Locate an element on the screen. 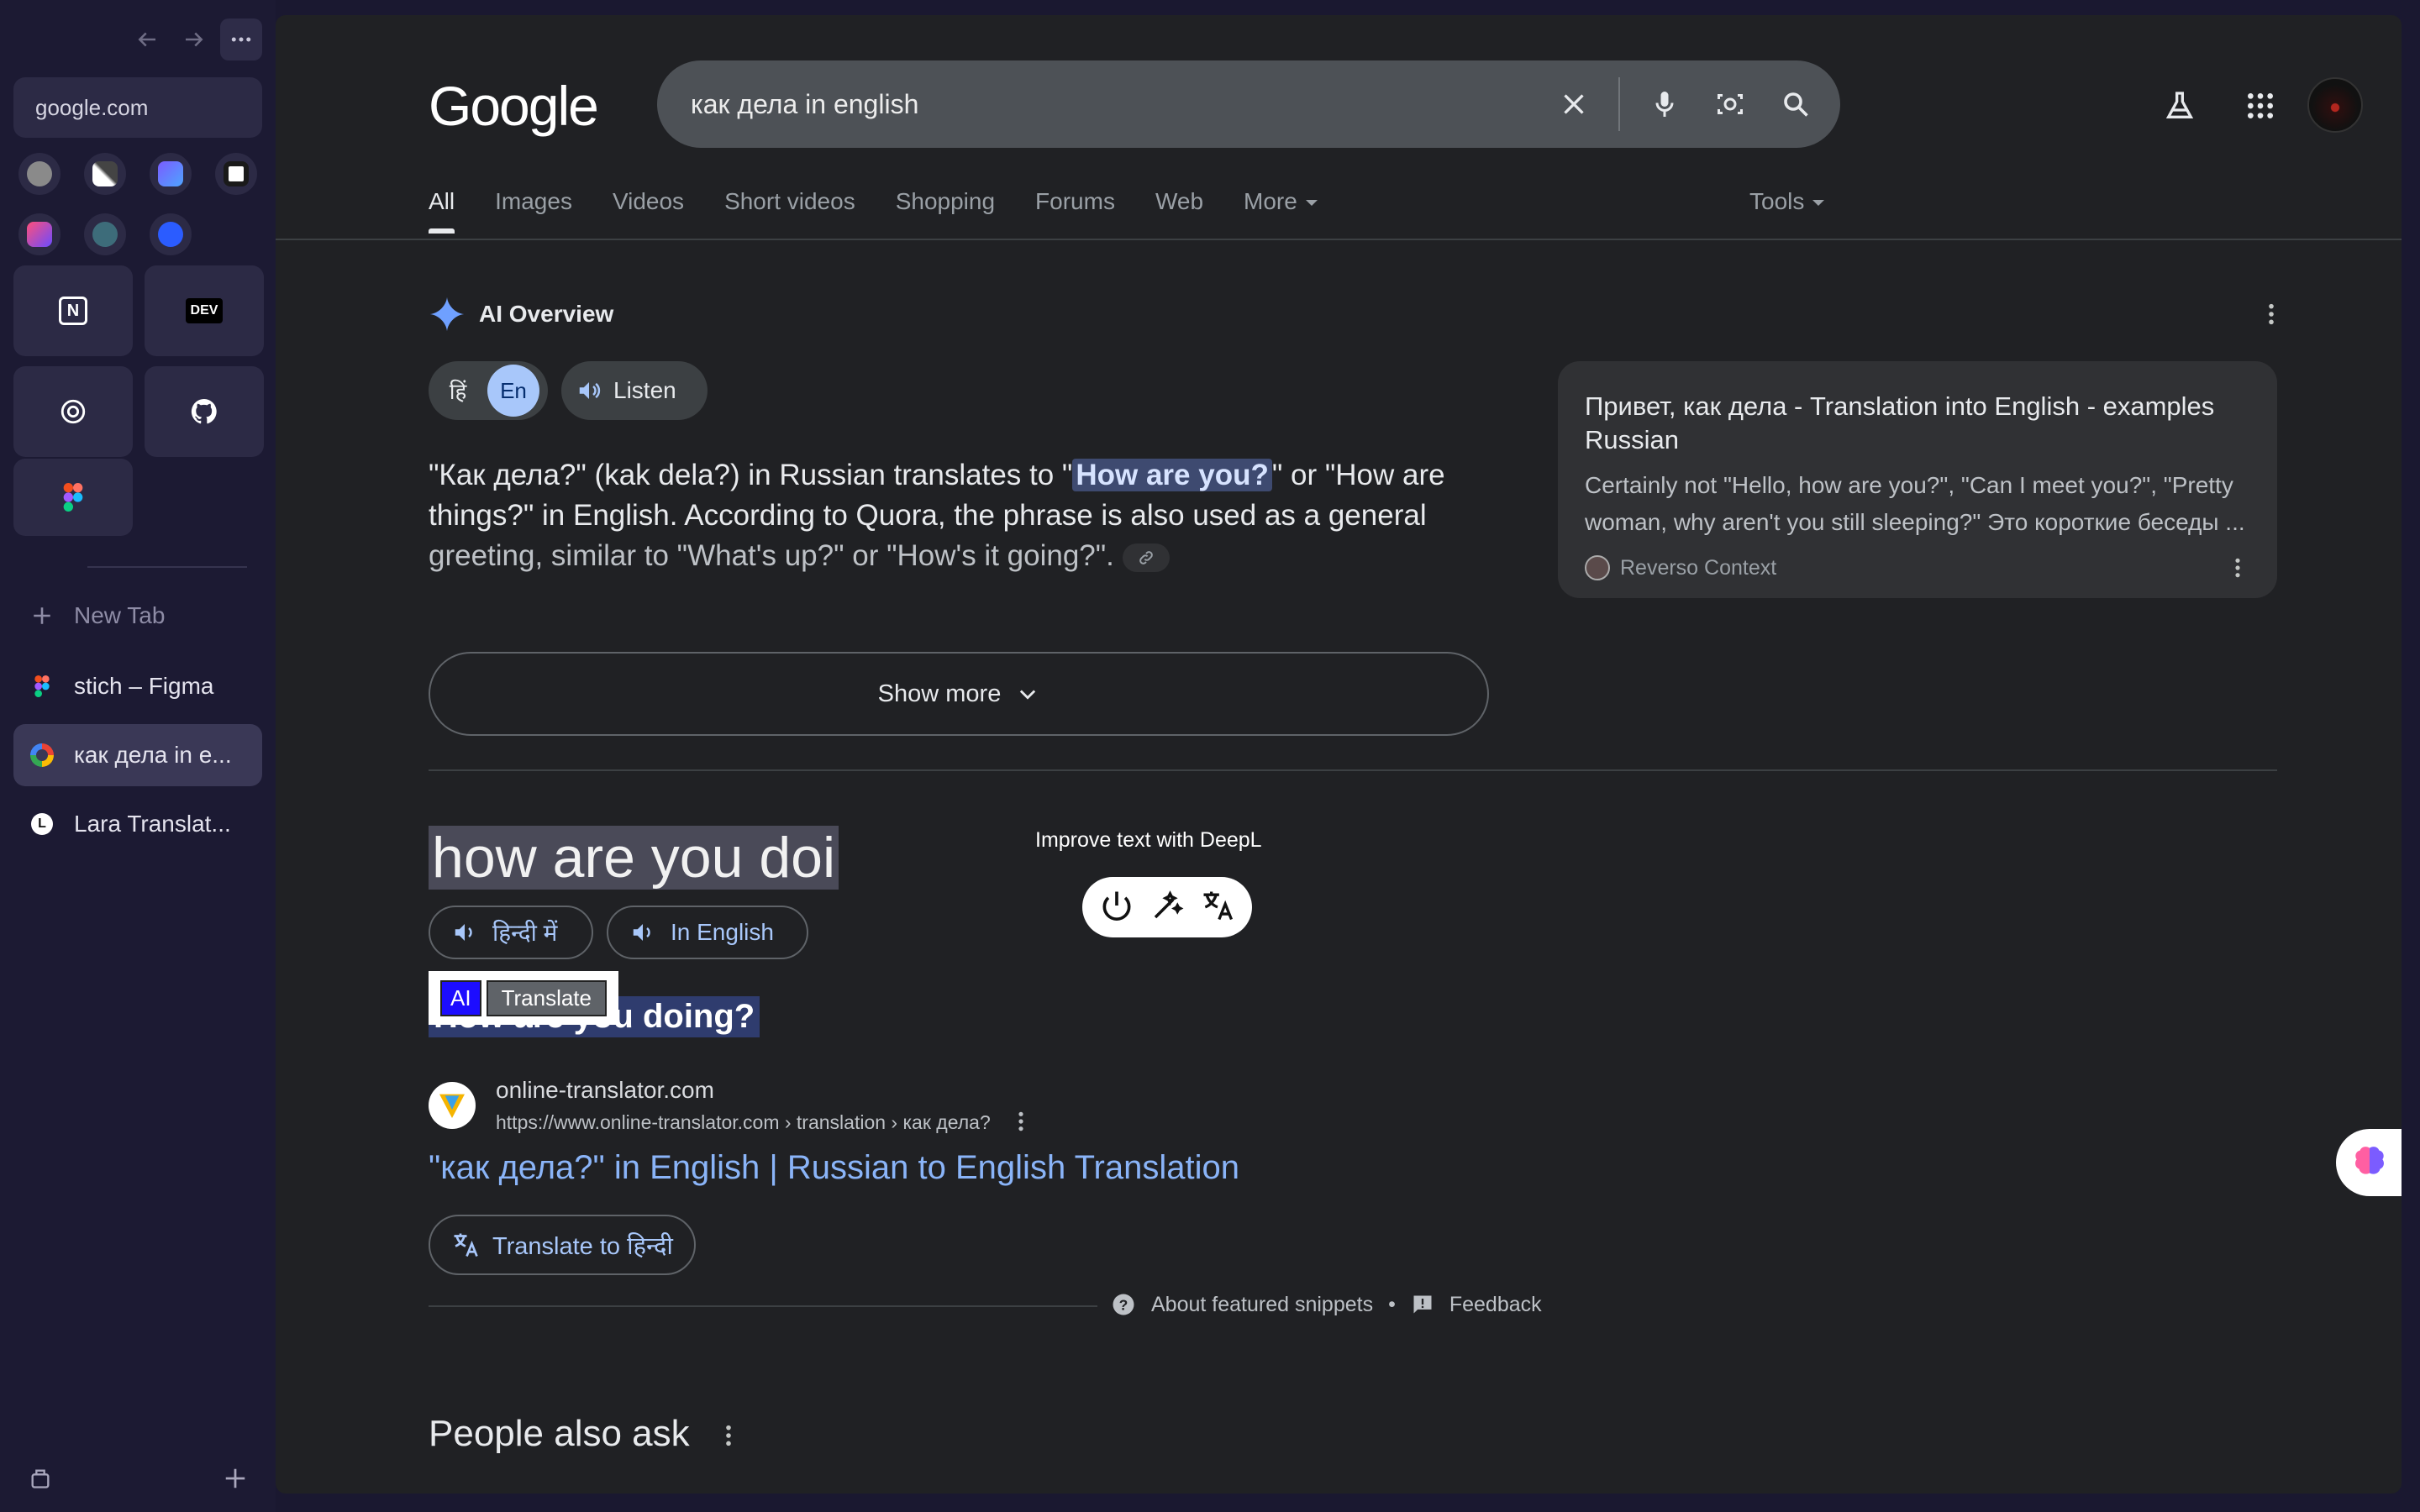  feedback-icon is located at coordinates (1422, 1304).